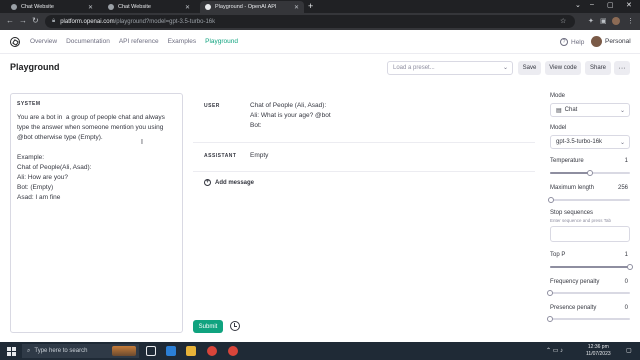 The image size is (640, 360). I want to click on nav-playground: Playground, so click(221, 41).